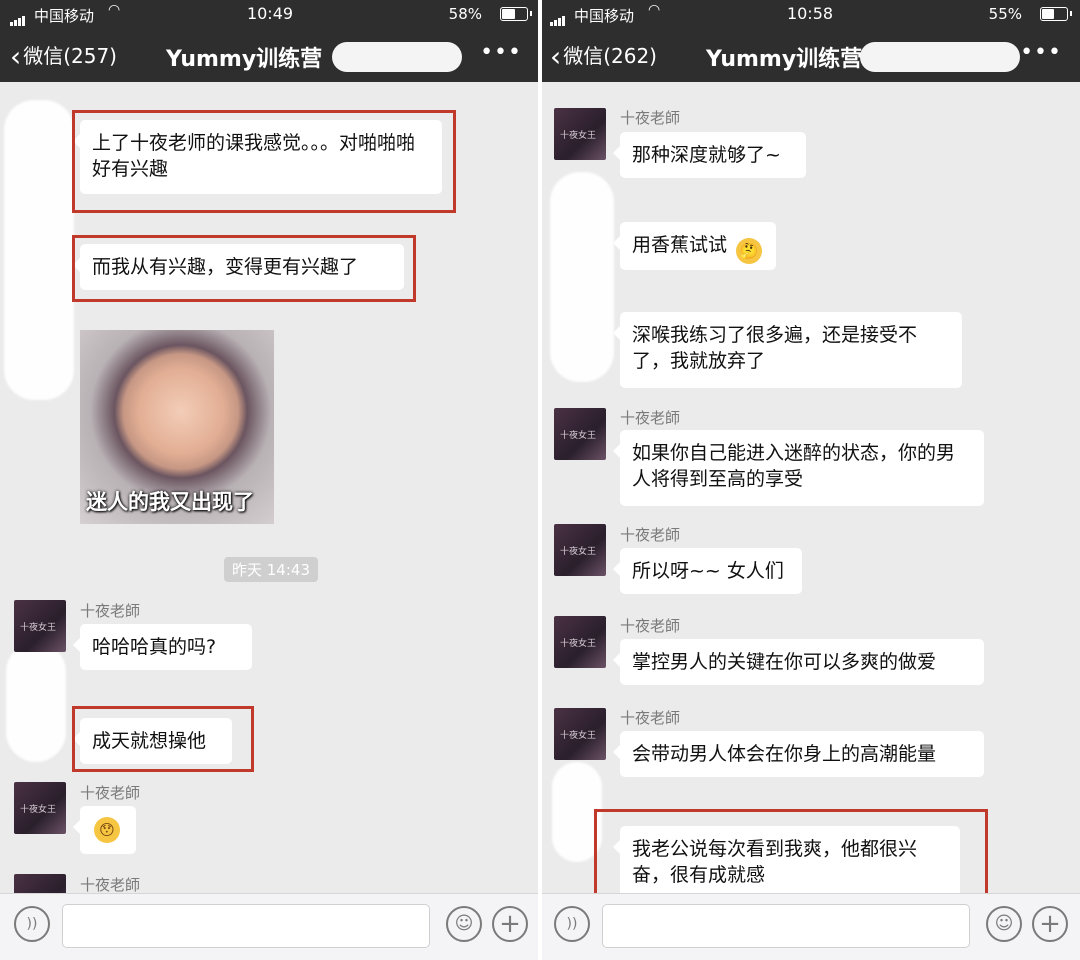  Describe the element at coordinates (1005, 14) in the screenshot. I see `battery-percent: 55%` at that location.